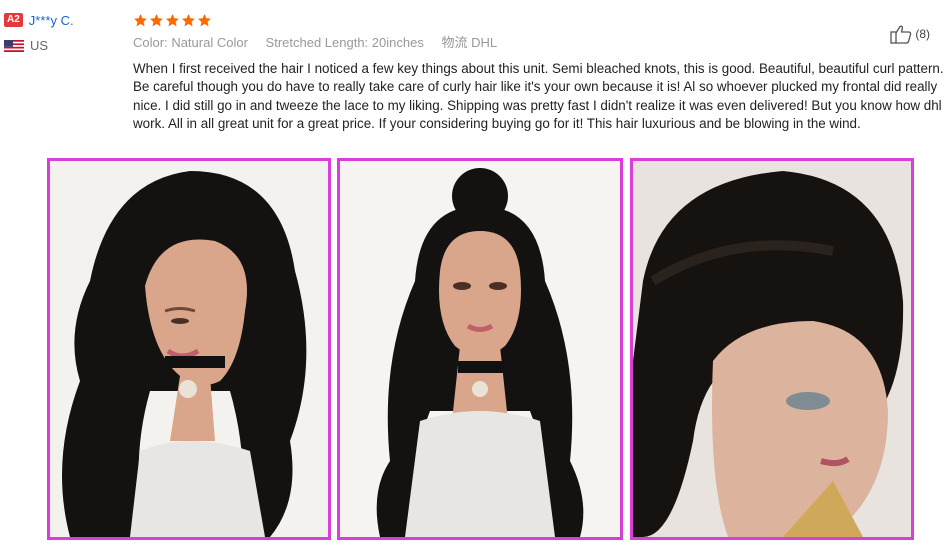 This screenshot has width=950, height=560. I want to click on star-rating, so click(539, 20).